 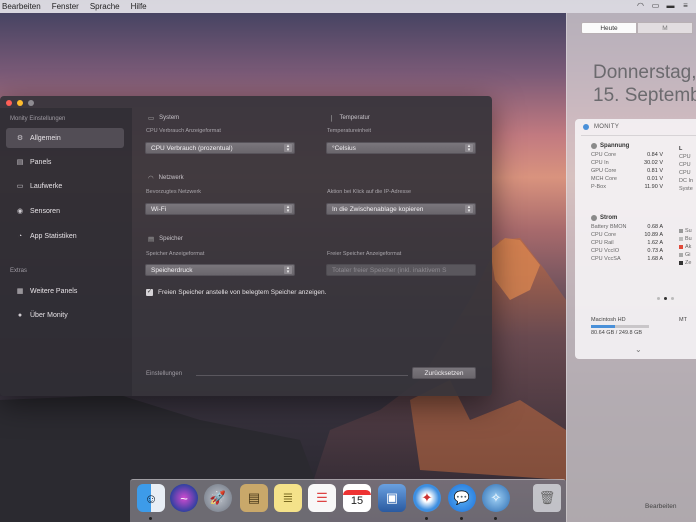 What do you see at coordinates (20, 211) in the screenshot?
I see `sensor-icon: ◉` at bounding box center [20, 211].